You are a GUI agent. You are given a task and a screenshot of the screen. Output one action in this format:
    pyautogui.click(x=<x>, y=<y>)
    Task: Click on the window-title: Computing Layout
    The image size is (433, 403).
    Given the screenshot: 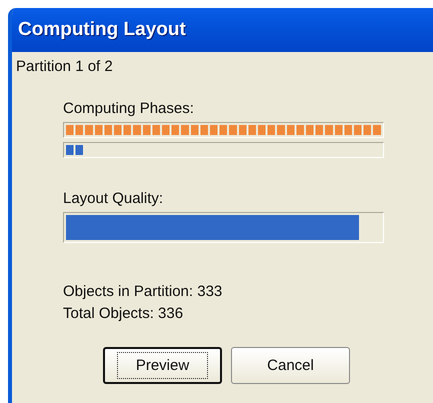 What is the action you would take?
    pyautogui.click(x=102, y=30)
    